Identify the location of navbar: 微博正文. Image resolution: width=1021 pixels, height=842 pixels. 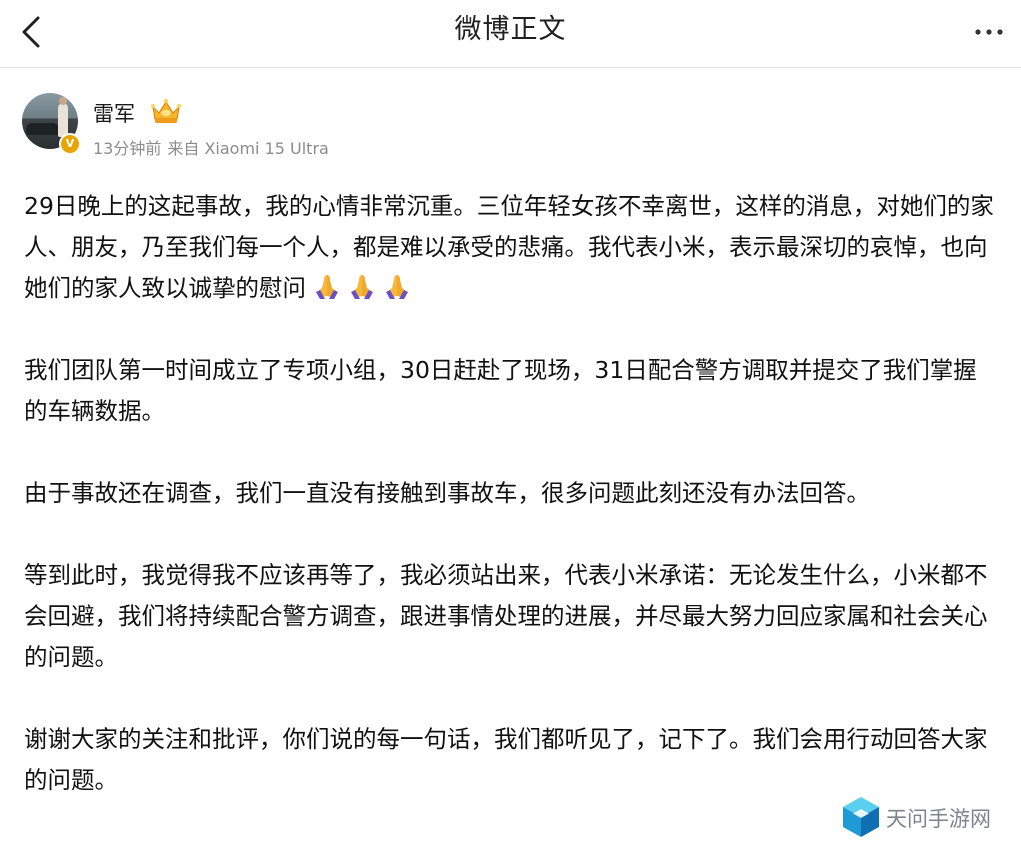
(510, 34).